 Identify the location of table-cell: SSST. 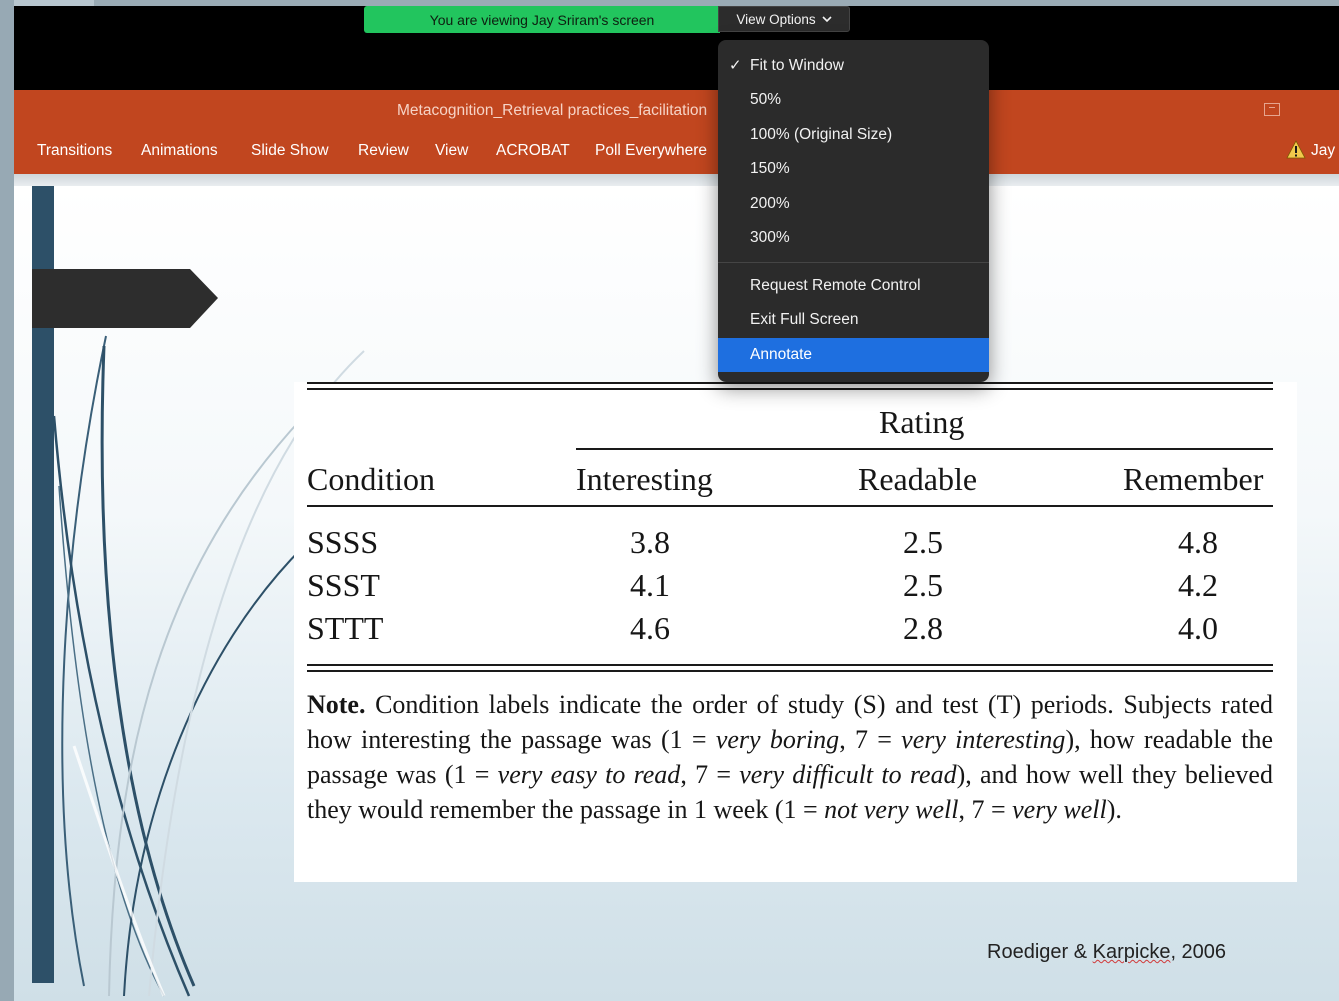
(343, 585).